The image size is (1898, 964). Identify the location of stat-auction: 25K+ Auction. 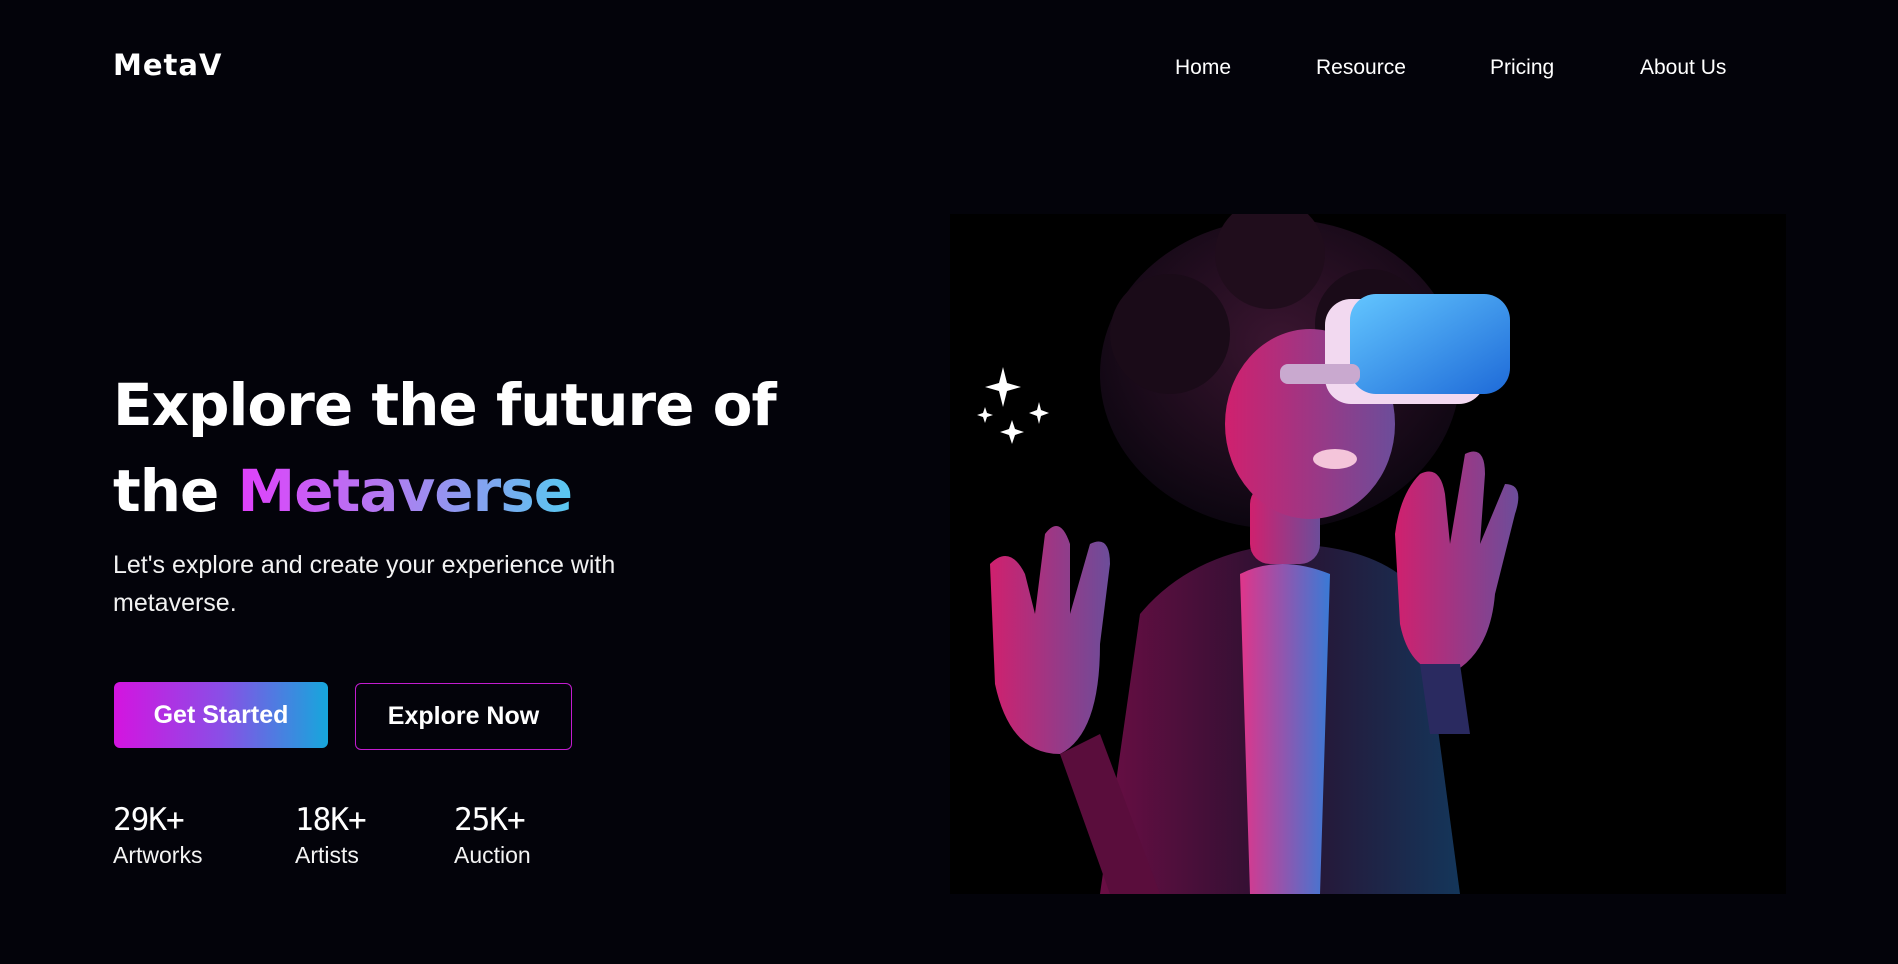
(492, 835).